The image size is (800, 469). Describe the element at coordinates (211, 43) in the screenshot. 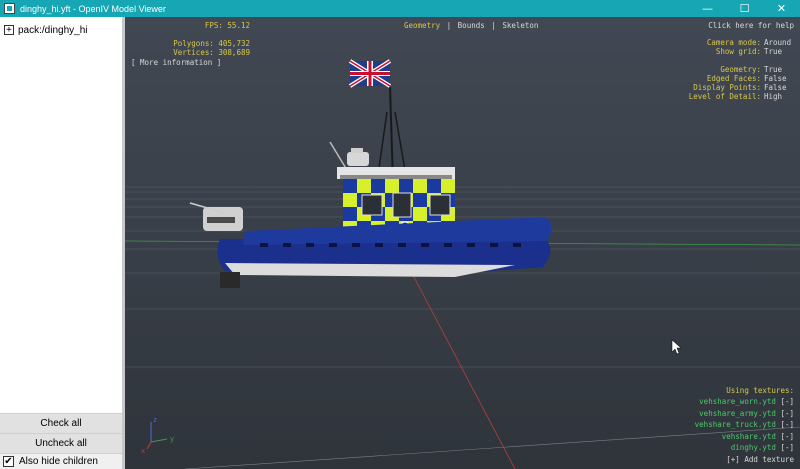

I see `polygons-readout: Polygons: 405,732` at that location.